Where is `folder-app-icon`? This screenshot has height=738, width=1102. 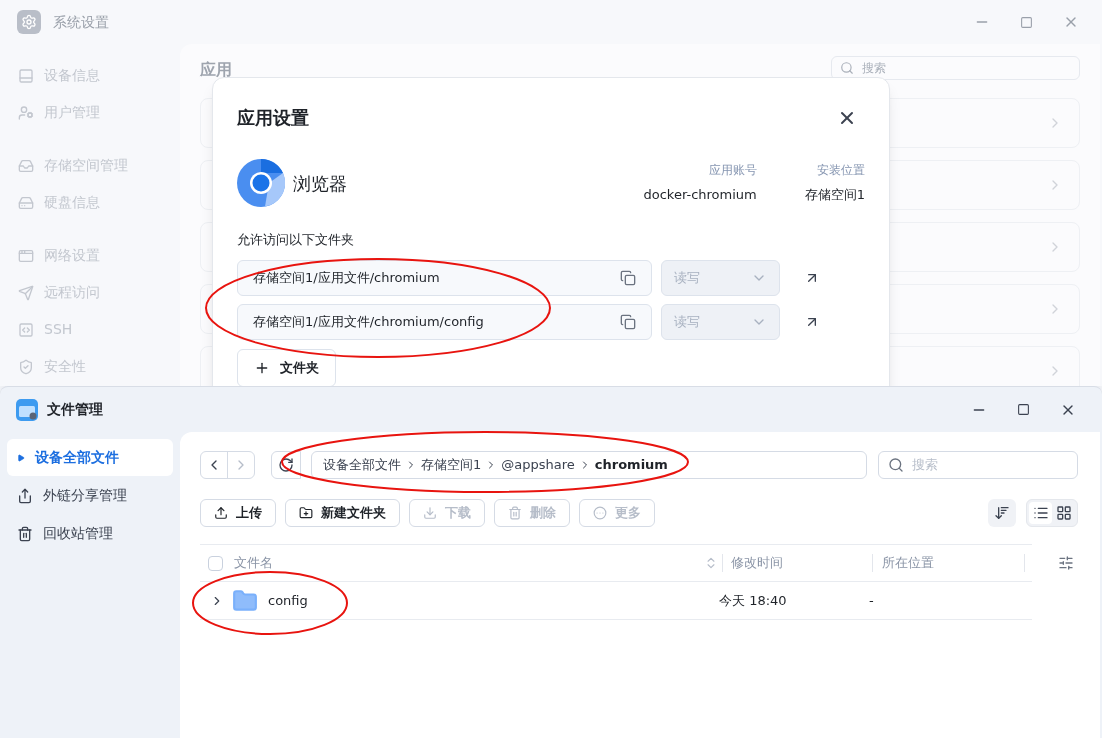
folder-app-icon is located at coordinates (27, 409).